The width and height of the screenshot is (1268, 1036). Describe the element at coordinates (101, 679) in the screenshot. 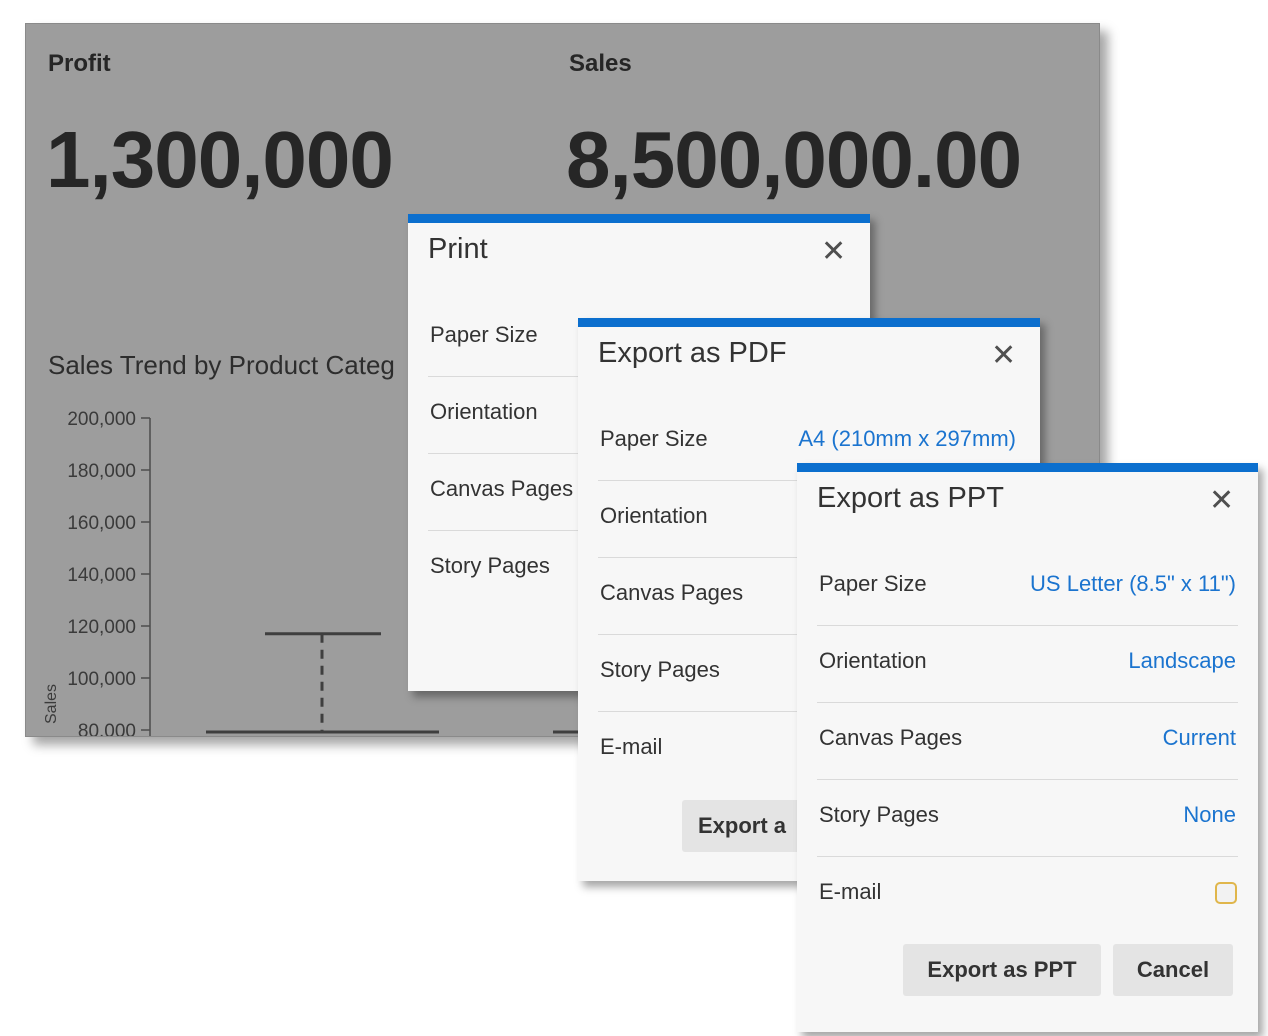

I see `y-tick-label: 100,000` at that location.